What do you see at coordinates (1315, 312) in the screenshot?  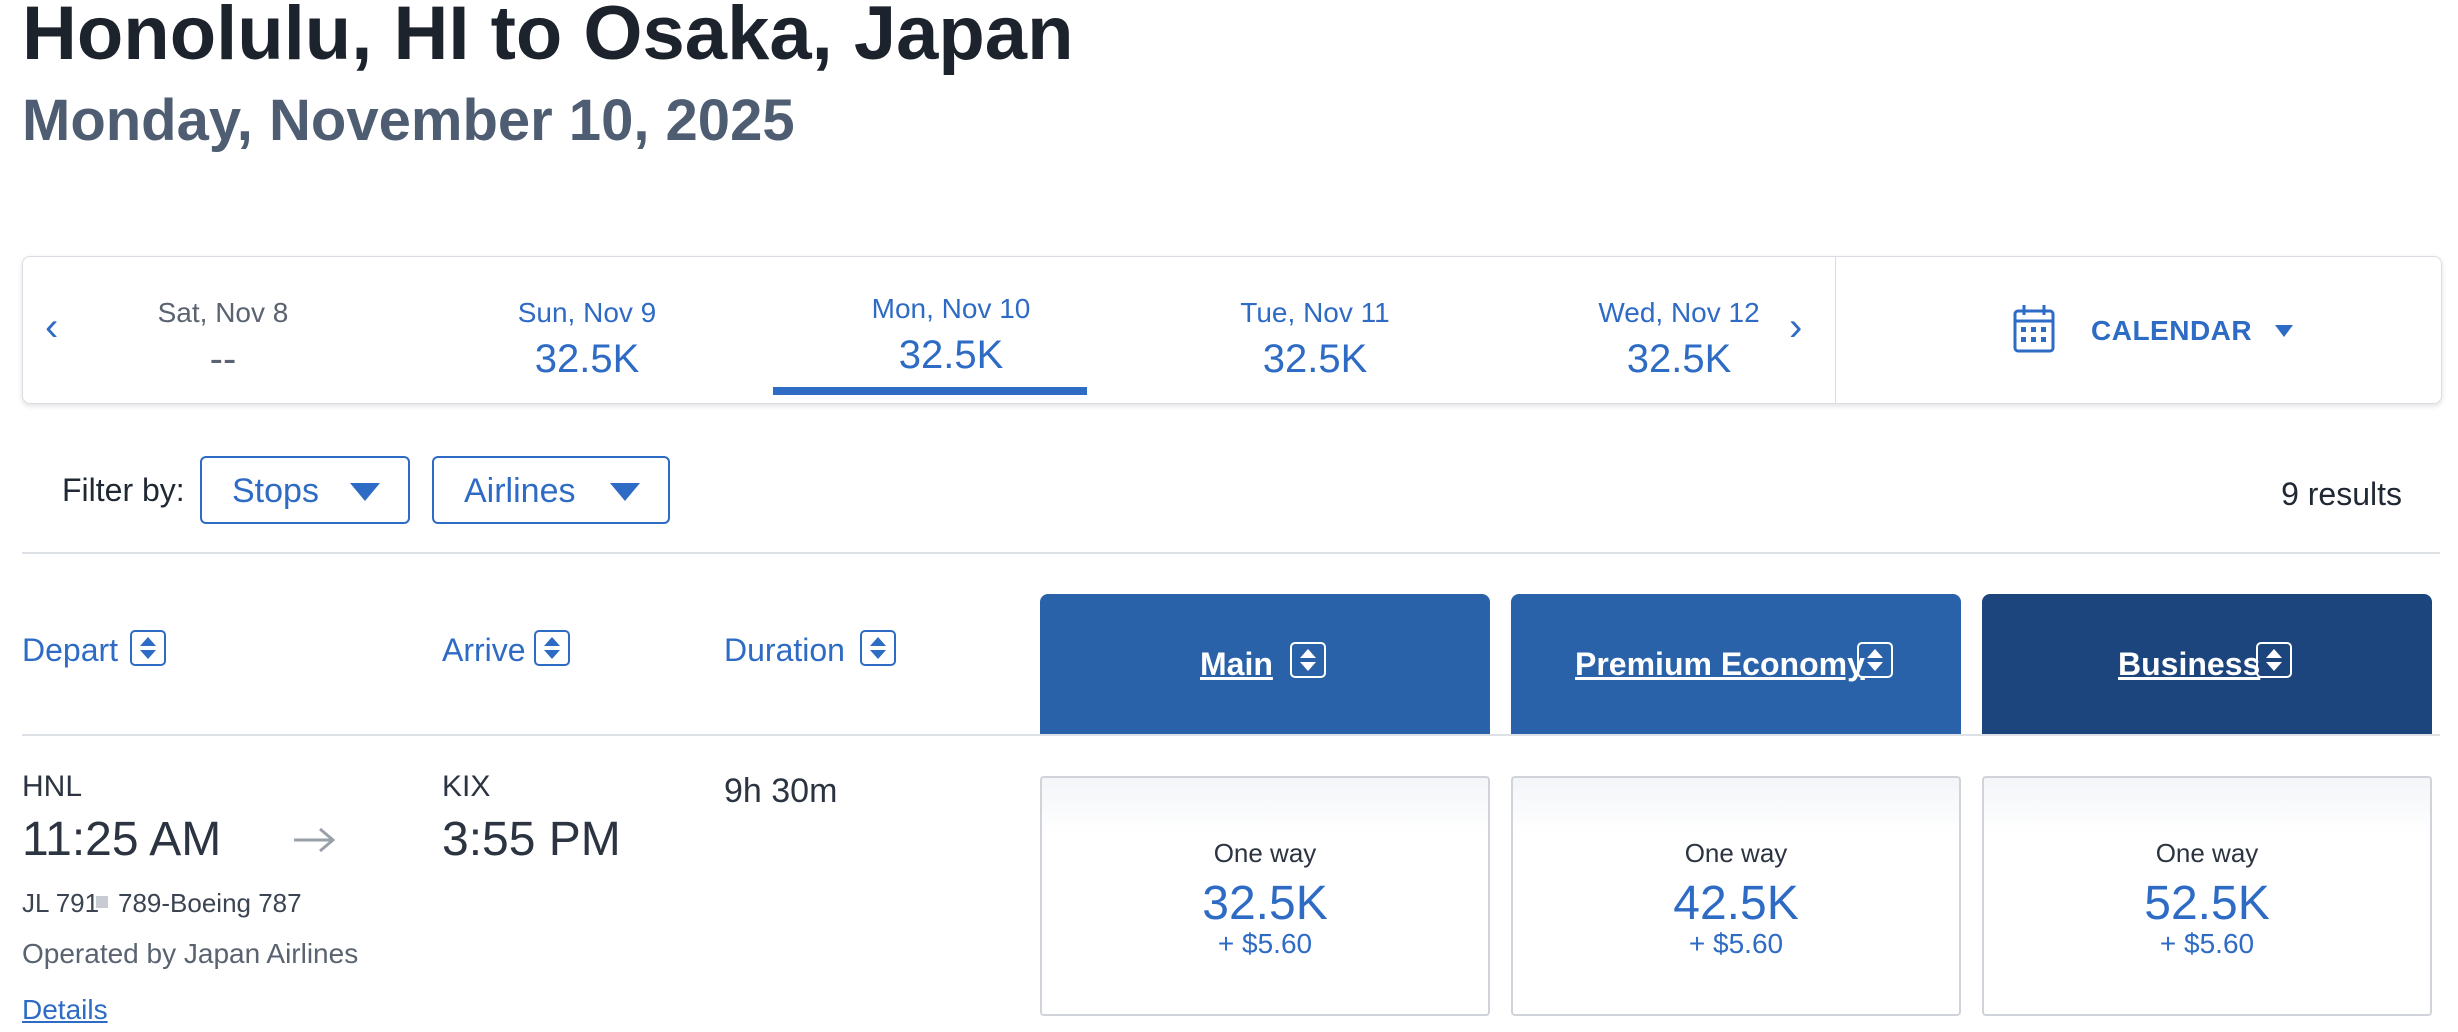 I see `date-label: Tue, Nov 11` at bounding box center [1315, 312].